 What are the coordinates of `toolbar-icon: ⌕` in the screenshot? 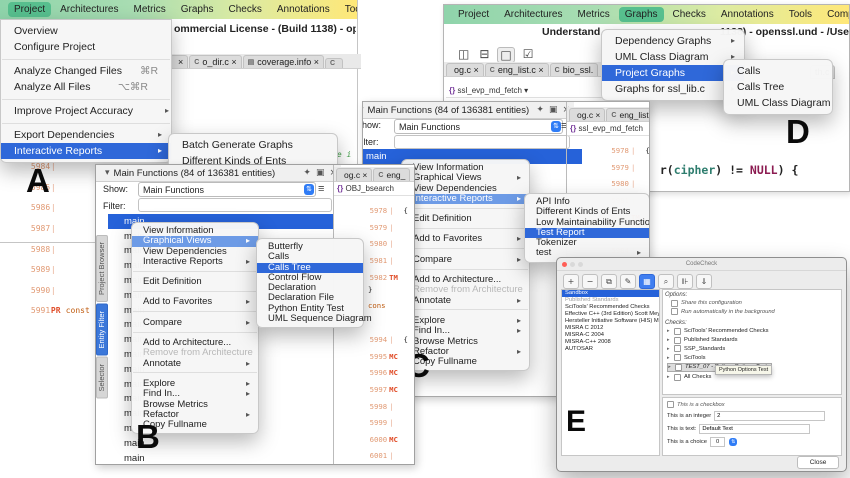 It's located at (666, 281).